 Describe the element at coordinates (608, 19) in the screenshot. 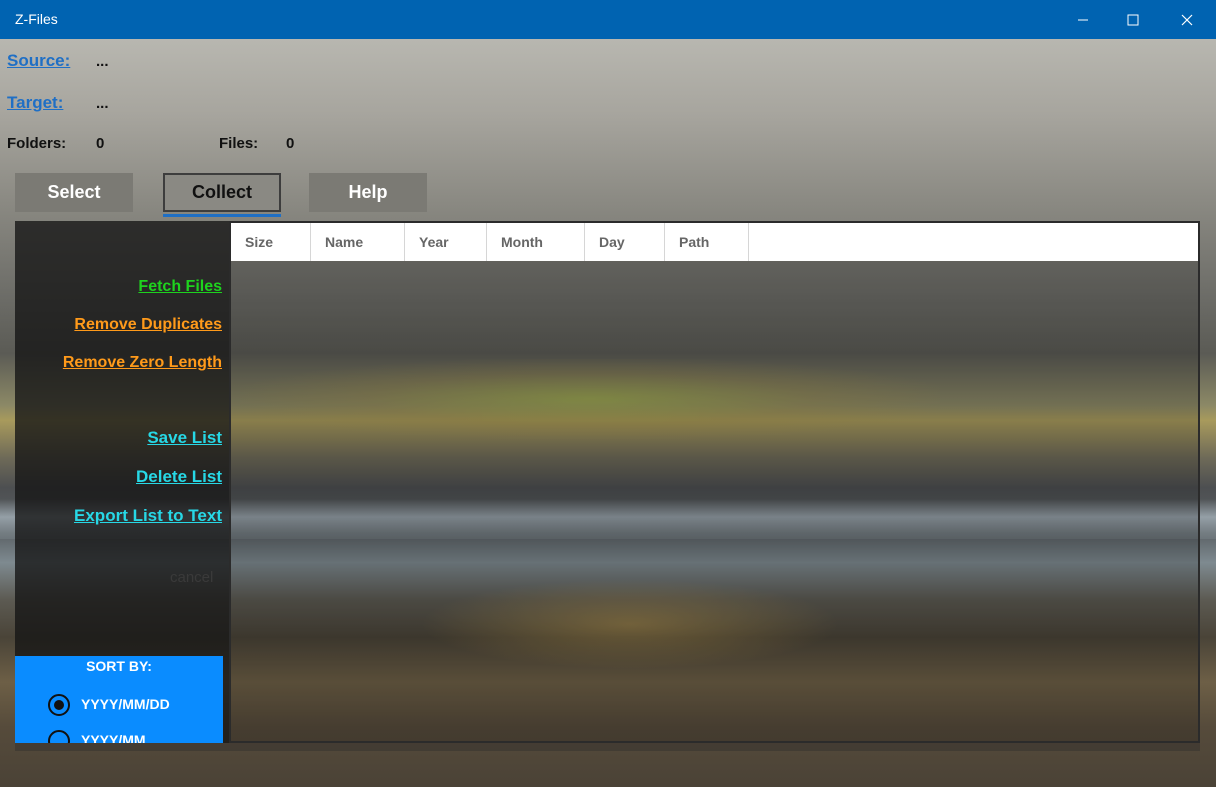

I see `title-bar: Z-Files` at that location.